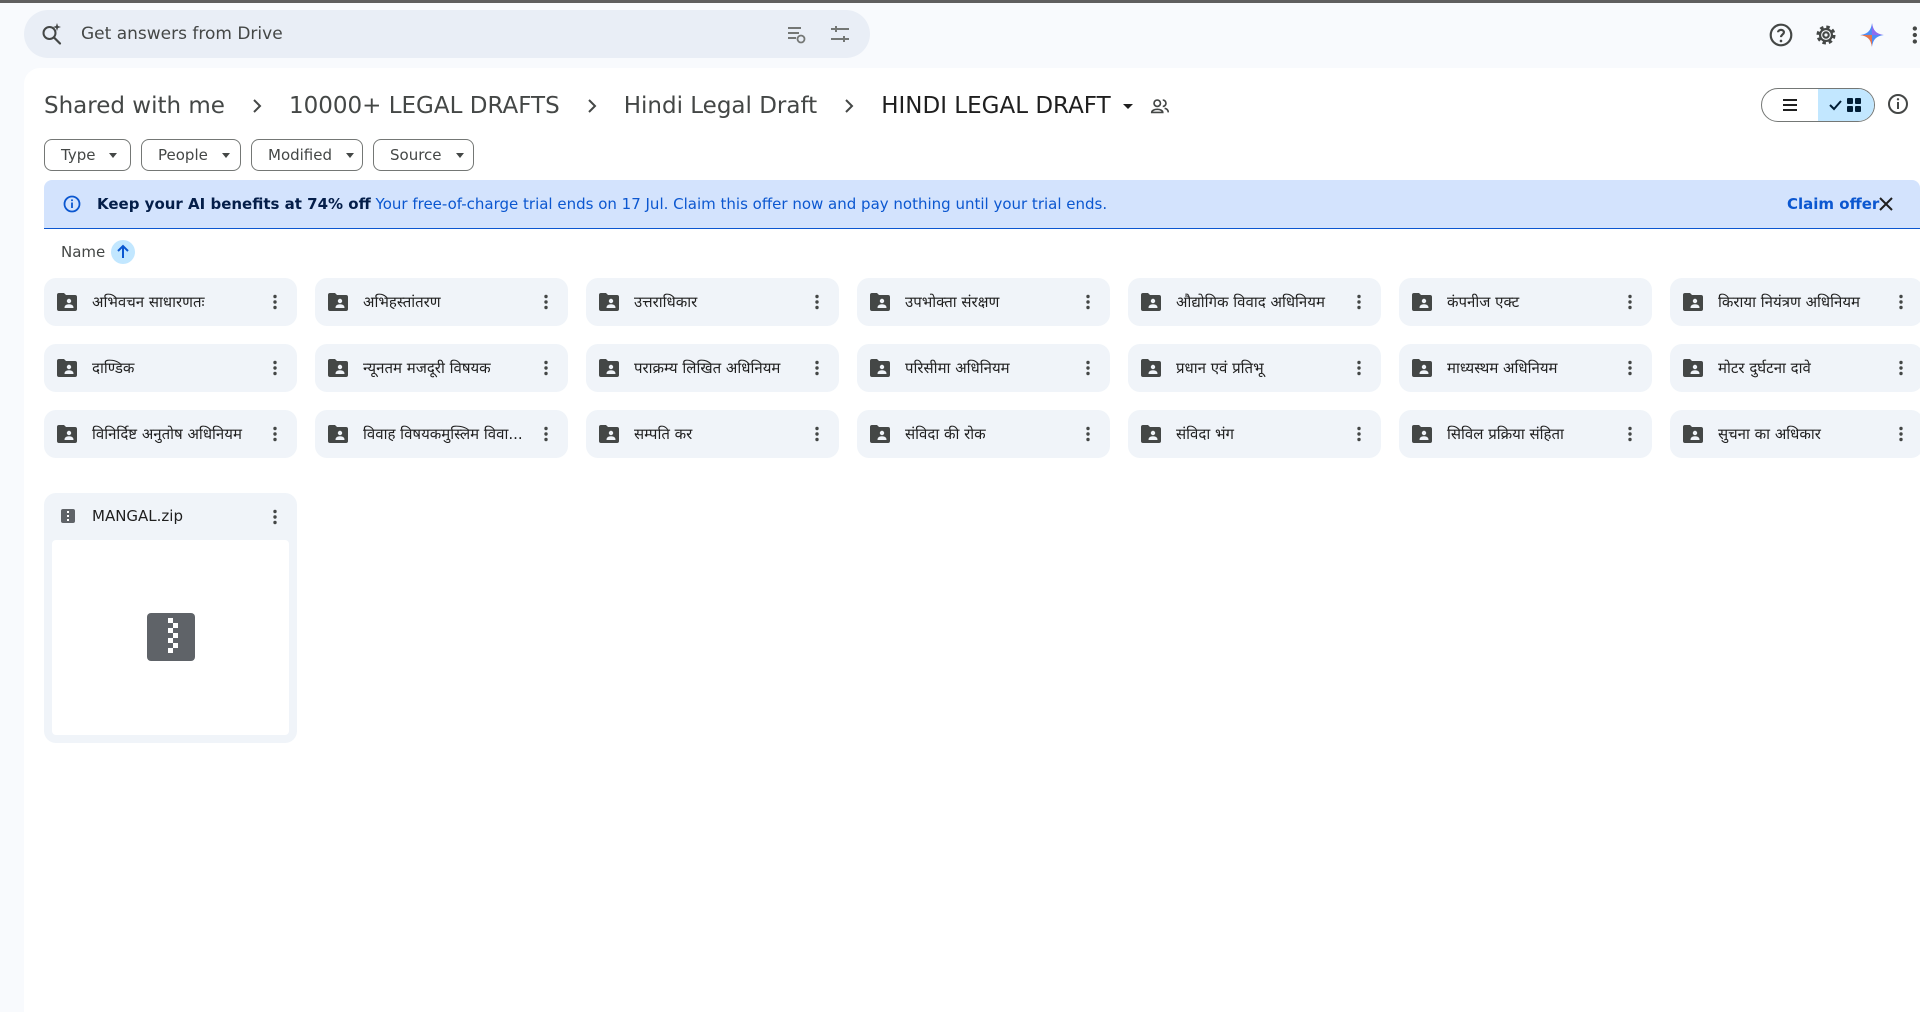 This screenshot has width=1920, height=1012. Describe the element at coordinates (1505, 434) in the screenshot. I see `folder-name: सिविल प्रक्रिया संहिता` at that location.